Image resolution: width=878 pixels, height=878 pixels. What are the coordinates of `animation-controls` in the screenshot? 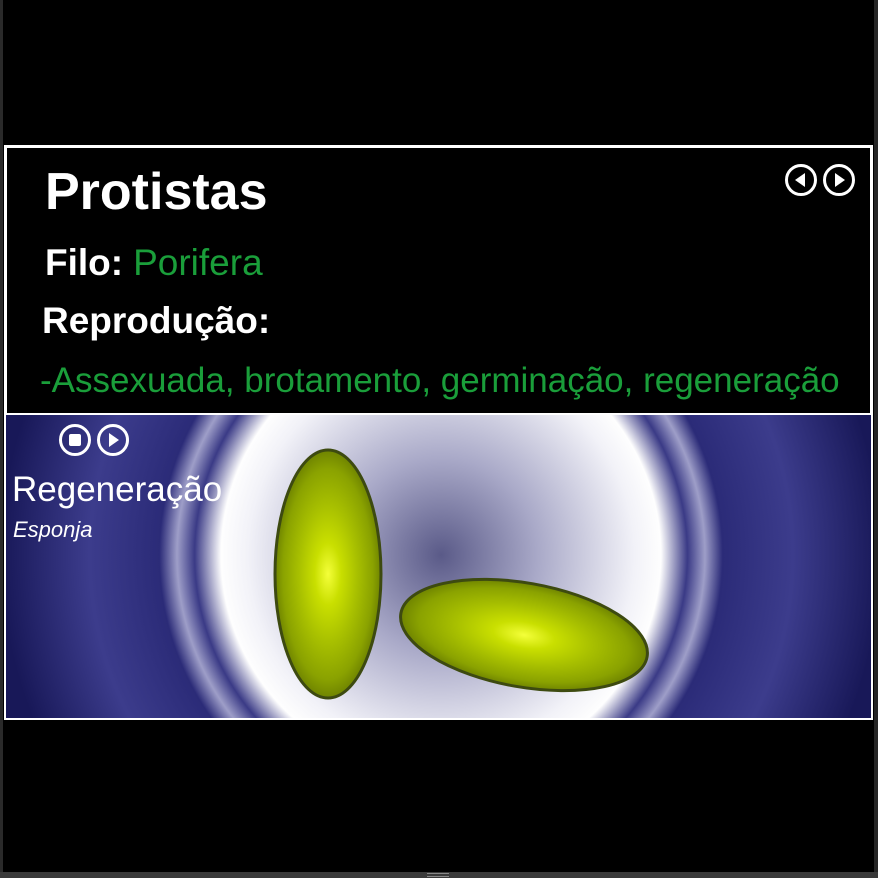 It's located at (94, 440).